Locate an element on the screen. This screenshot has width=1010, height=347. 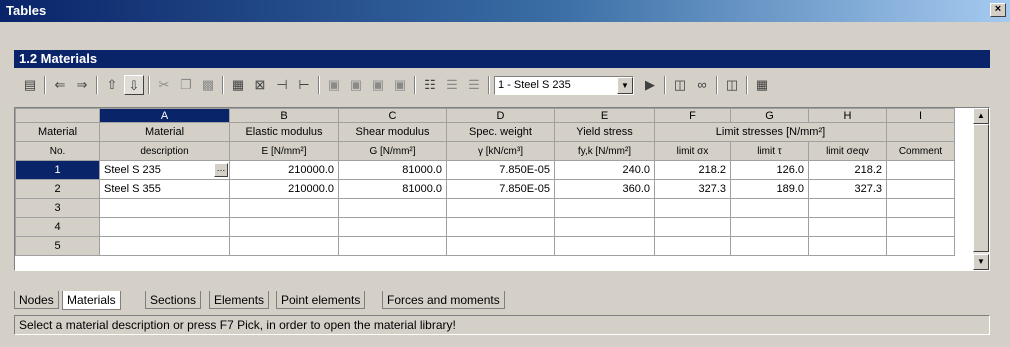
glasses-icon: ∞ is located at coordinates (702, 85).